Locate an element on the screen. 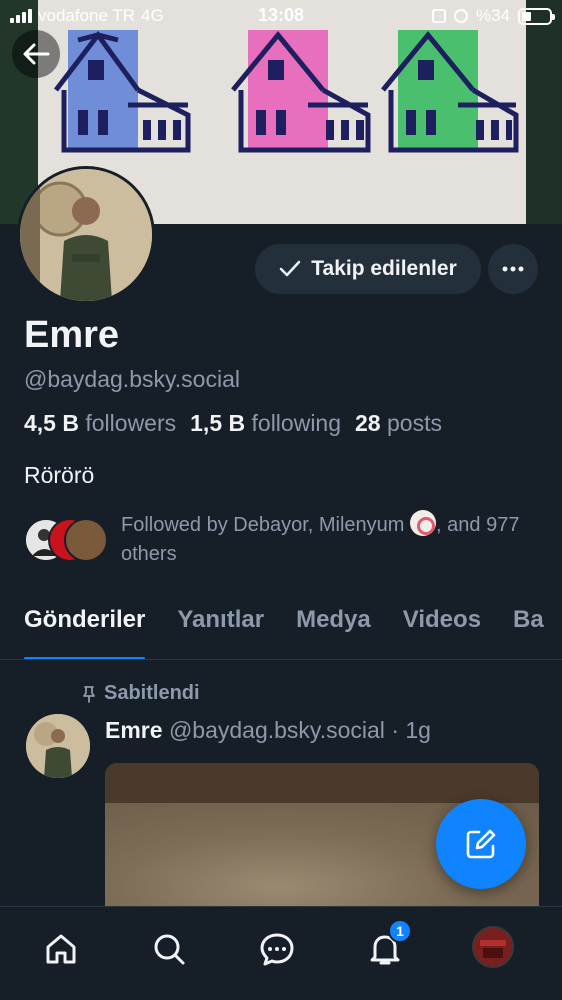  ellipsis-icon is located at coordinates (513, 269).